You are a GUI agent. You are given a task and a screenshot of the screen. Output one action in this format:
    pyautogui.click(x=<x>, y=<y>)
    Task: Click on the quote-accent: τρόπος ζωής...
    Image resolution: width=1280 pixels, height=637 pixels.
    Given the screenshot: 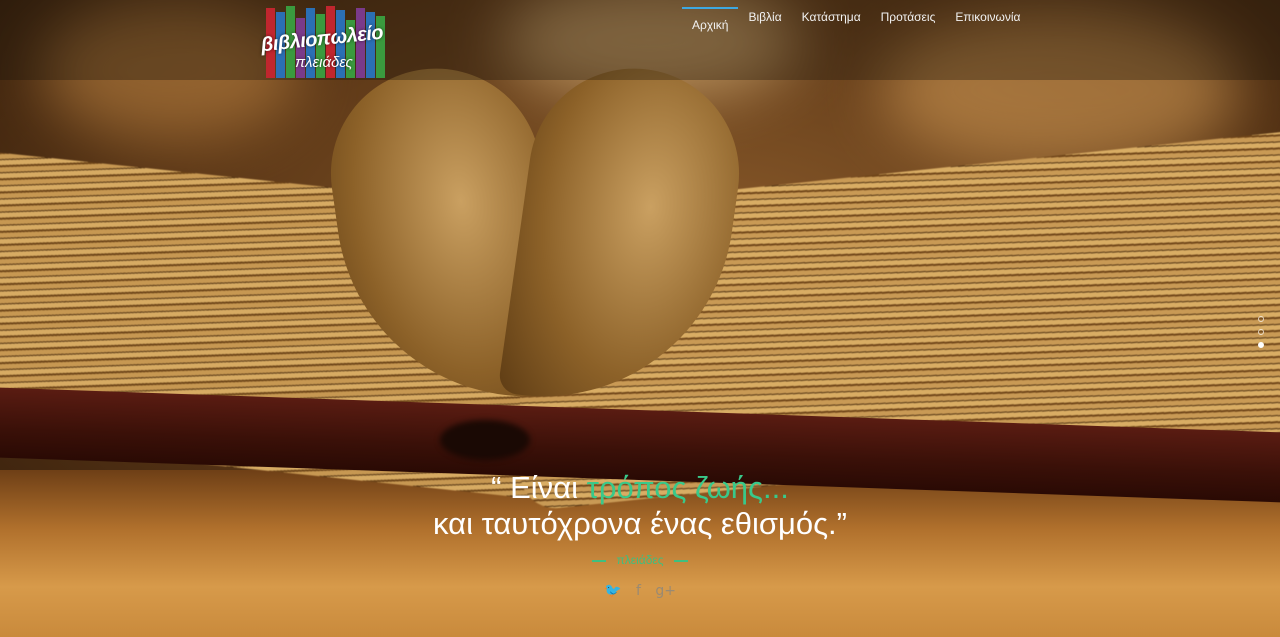 What is the action you would take?
    pyautogui.click(x=687, y=487)
    